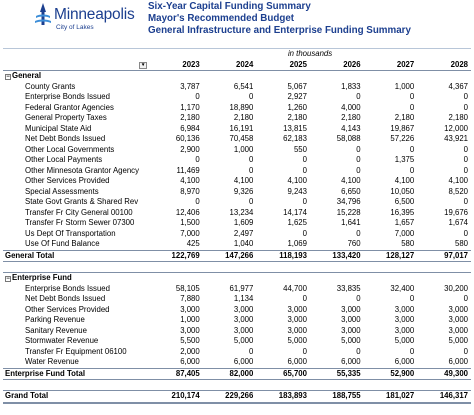 Image resolution: width=474 pixels, height=415 pixels. What do you see at coordinates (237, 352) in the screenshot?
I see `table-row: Transfer Fr Equipment 06100 2,000 0 0 0 0 0` at bounding box center [237, 352].